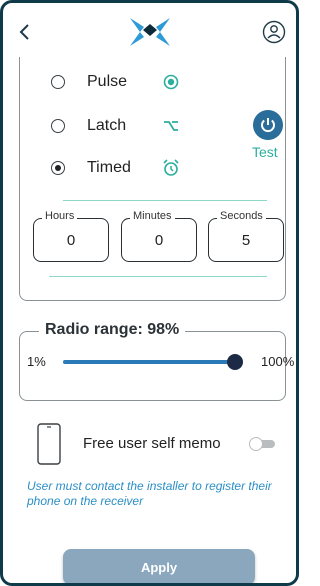  What do you see at coordinates (171, 167) in the screenshot?
I see `alarm-clock-icon` at bounding box center [171, 167].